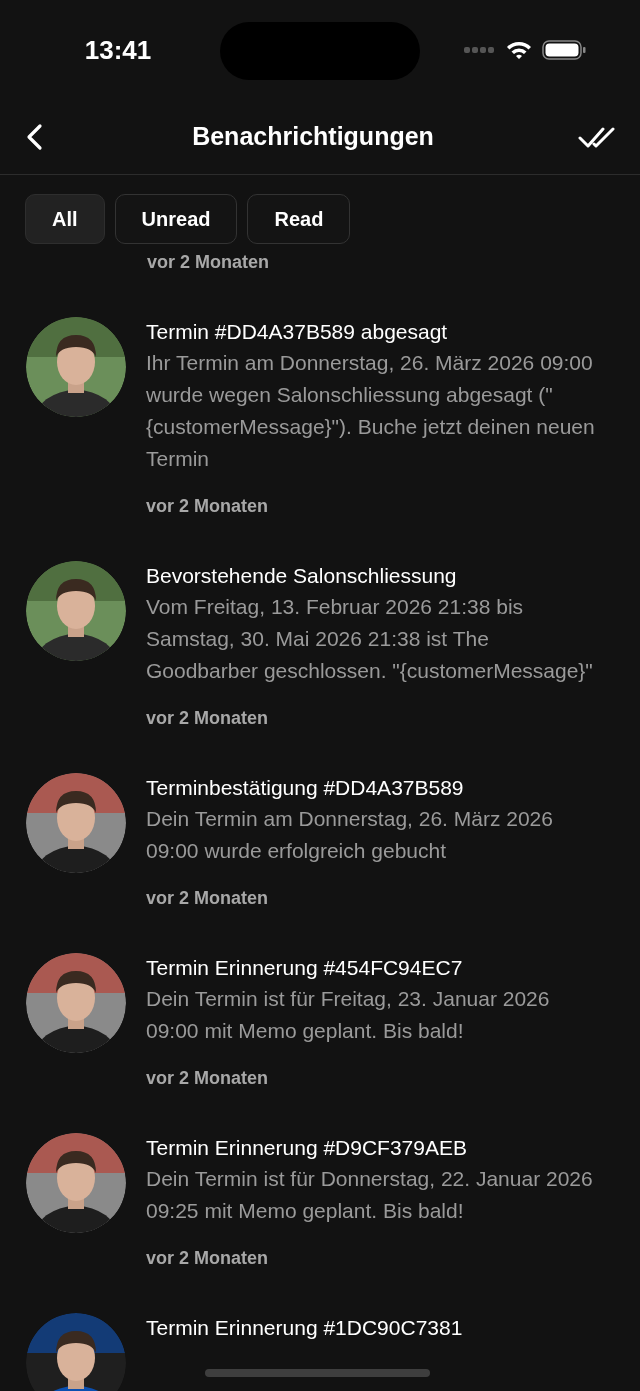 This screenshot has height=1391, width=640. Describe the element at coordinates (302, 576) in the screenshot. I see `notification-title: Bevorstehende Salonschliessung` at that location.